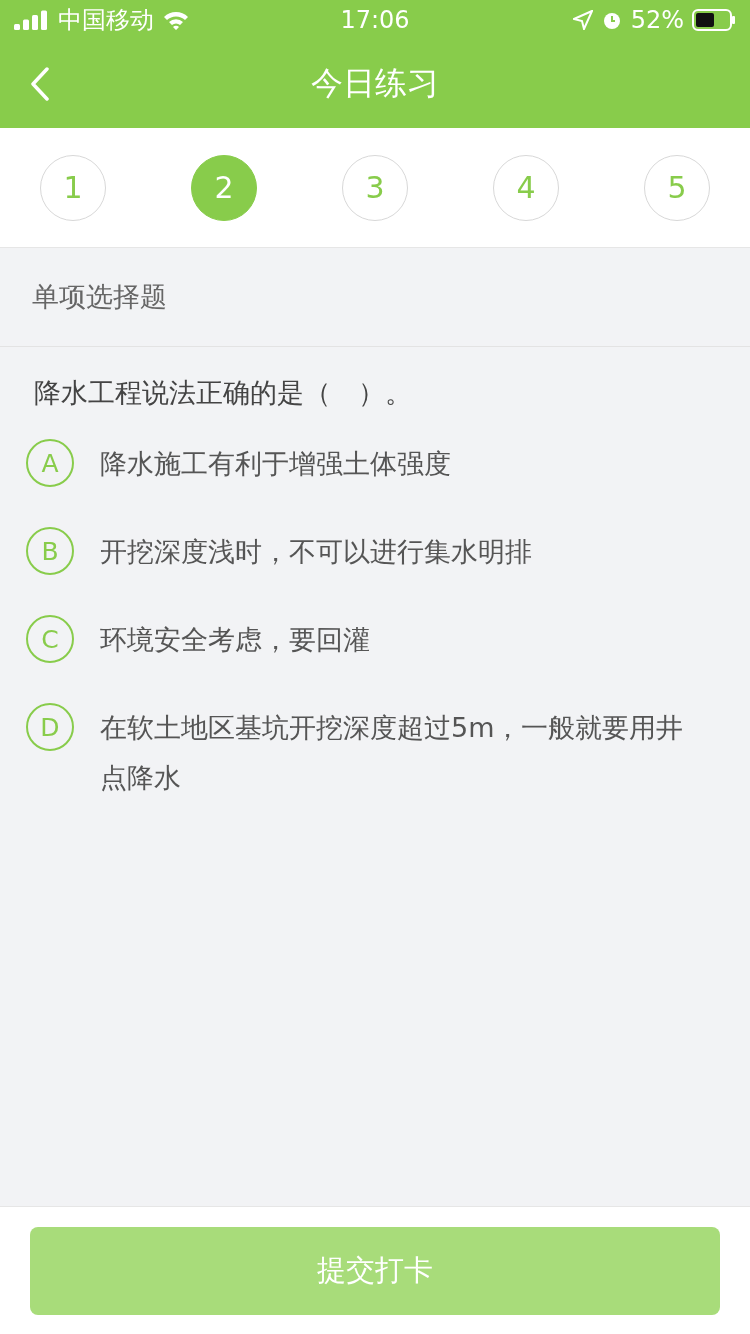 This screenshot has height=1334, width=750. What do you see at coordinates (375, 83) in the screenshot?
I see `page-title: 今日练习` at bounding box center [375, 83].